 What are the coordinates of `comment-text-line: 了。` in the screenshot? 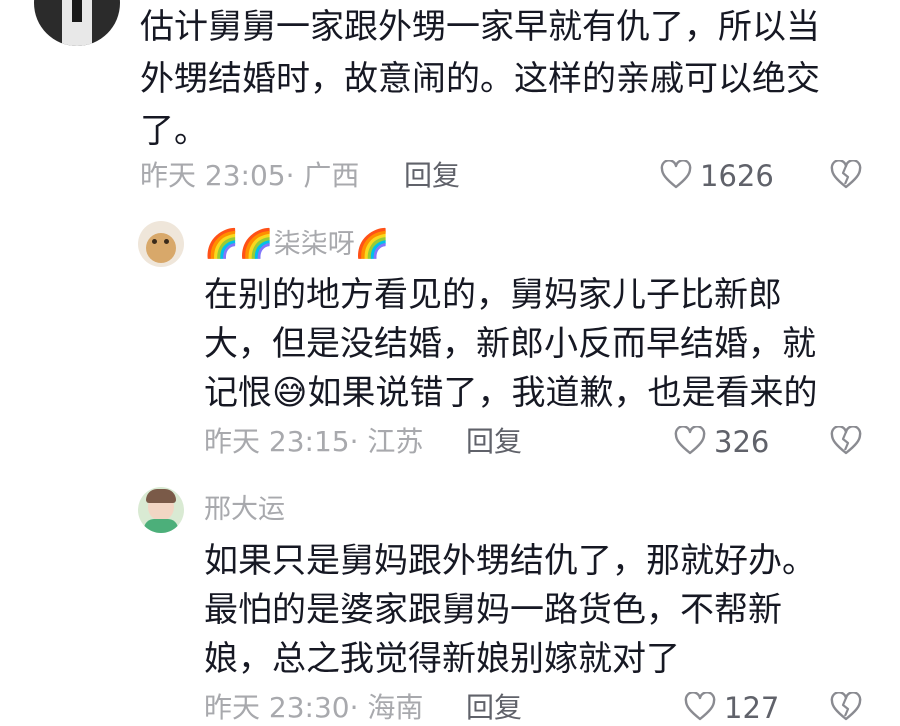 It's located at (174, 131).